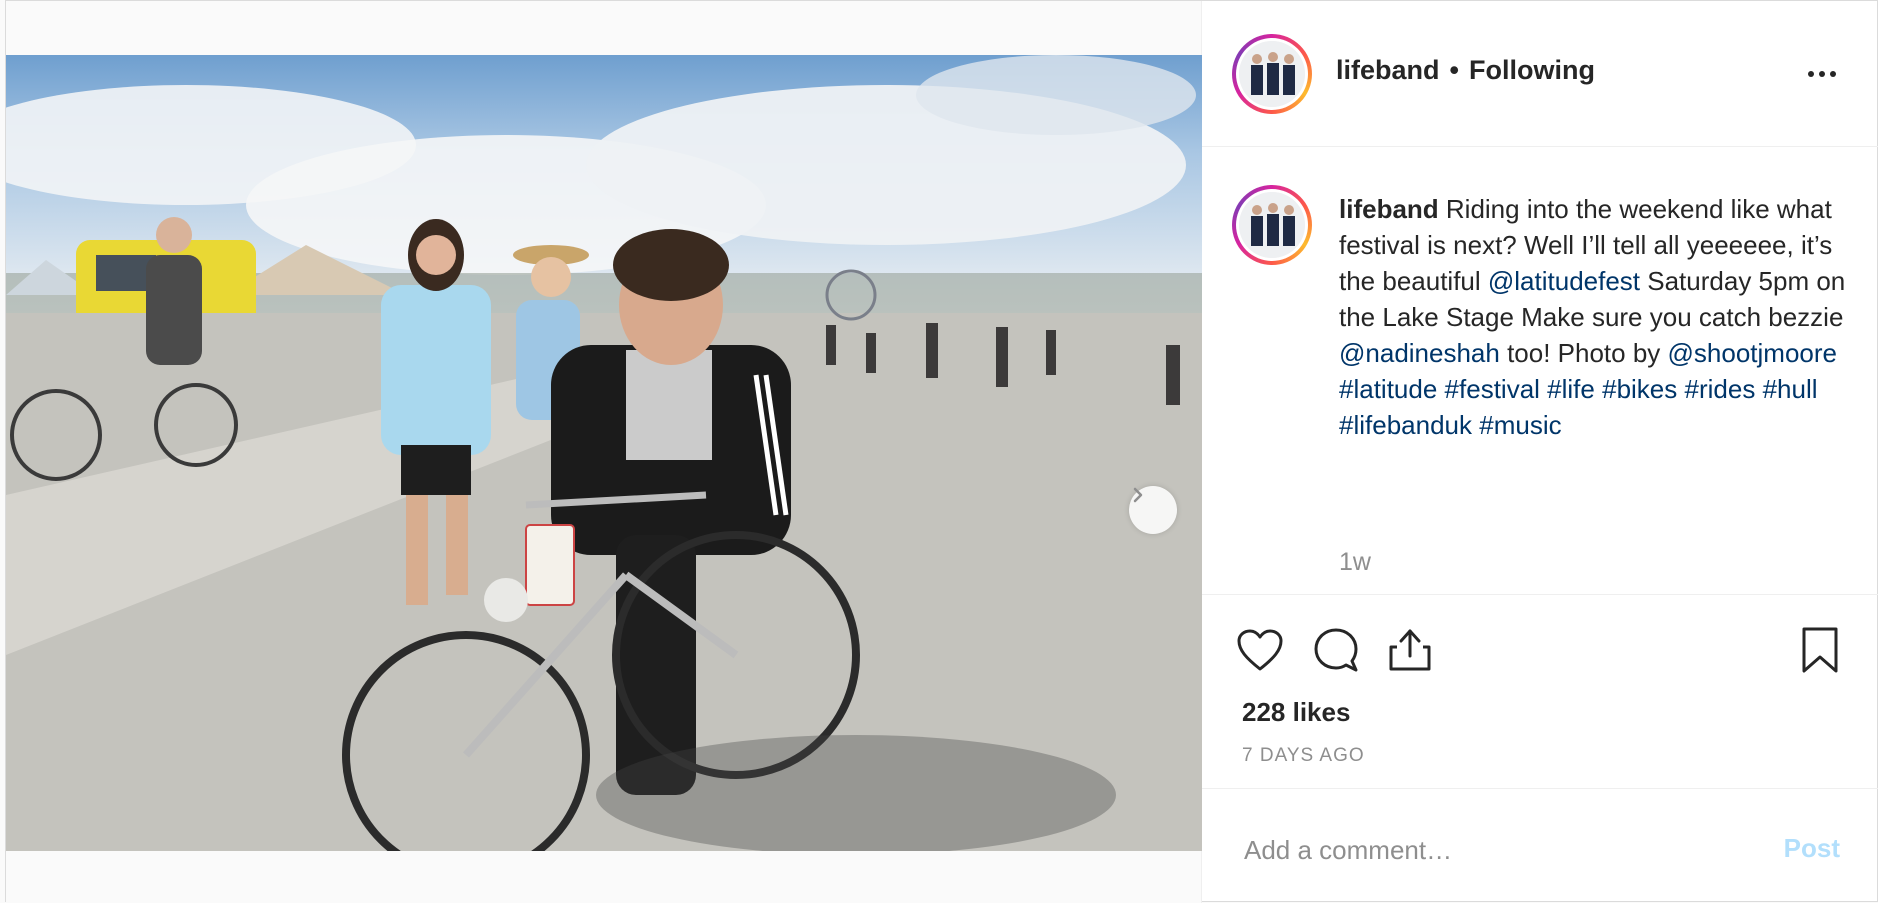 Image resolution: width=1878 pixels, height=903 pixels. I want to click on chevron-right-icon, so click(1138, 495).